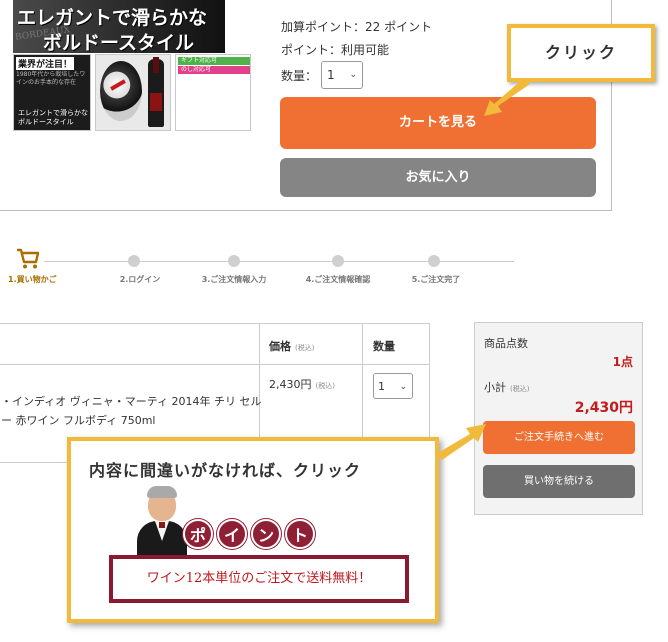  Describe the element at coordinates (266, 534) in the screenshot. I see `point-badge: ン` at that location.